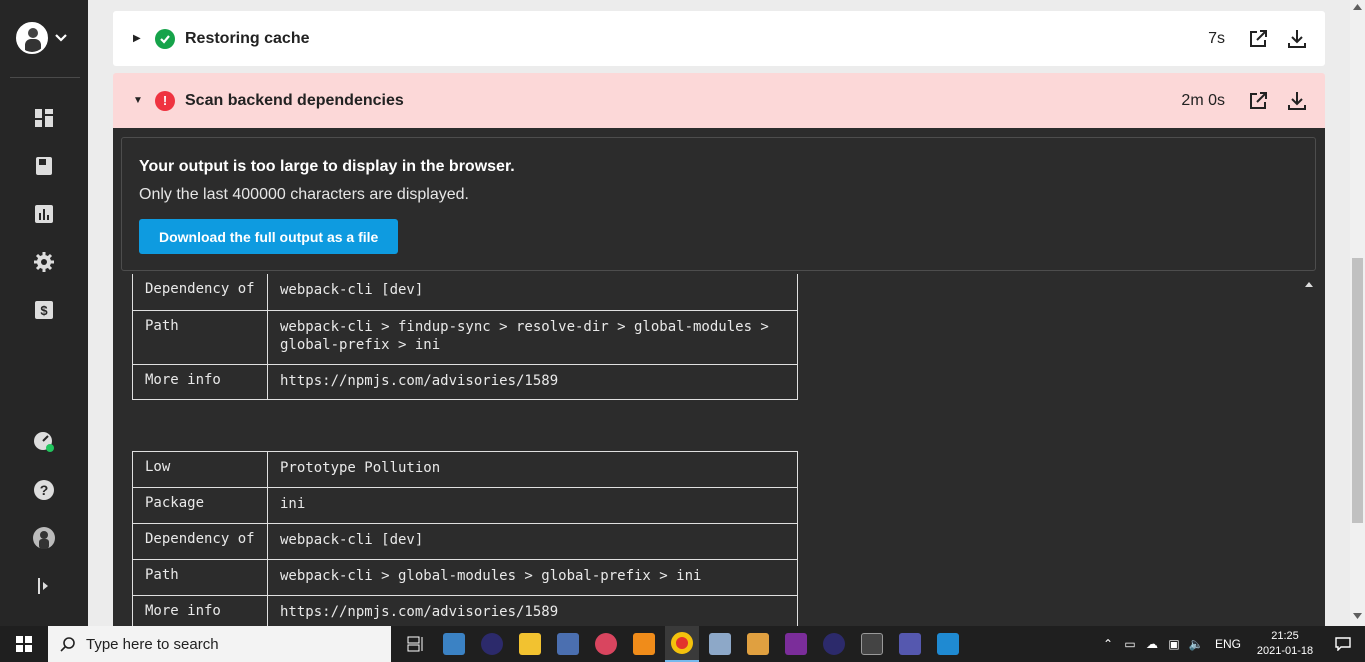 The width and height of the screenshot is (1365, 662). What do you see at coordinates (1174, 644) in the screenshot?
I see `display-icon: ▣` at bounding box center [1174, 644].